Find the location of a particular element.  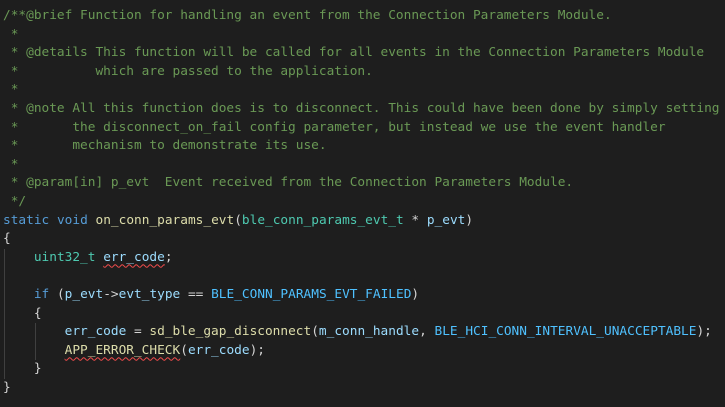

code-token: BLE_CONN_PARAMS_EVT_FAILED is located at coordinates (311, 294).